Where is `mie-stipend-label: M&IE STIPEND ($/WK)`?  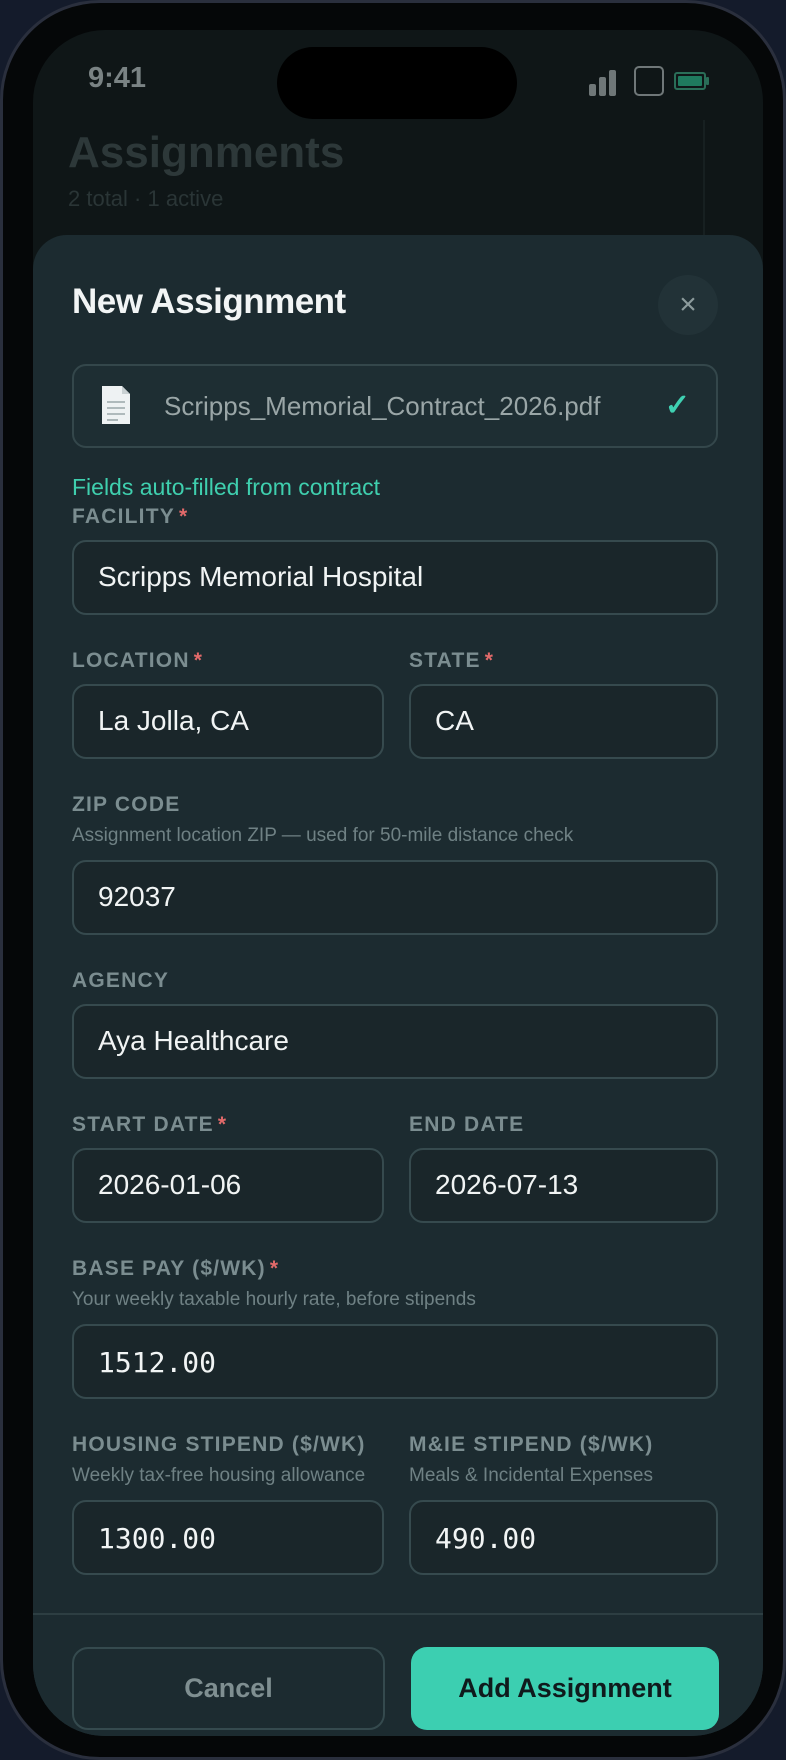 mie-stipend-label: M&IE STIPEND ($/WK) is located at coordinates (531, 1444).